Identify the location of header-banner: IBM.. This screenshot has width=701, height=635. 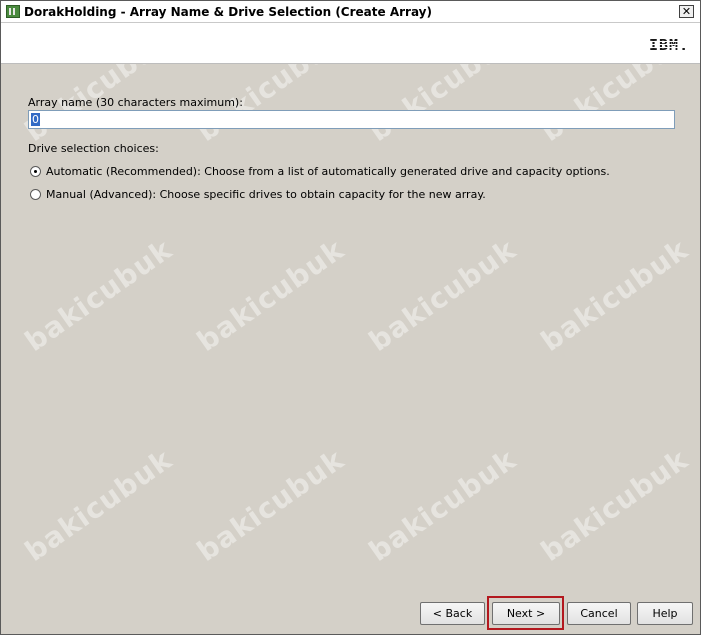
(350, 43).